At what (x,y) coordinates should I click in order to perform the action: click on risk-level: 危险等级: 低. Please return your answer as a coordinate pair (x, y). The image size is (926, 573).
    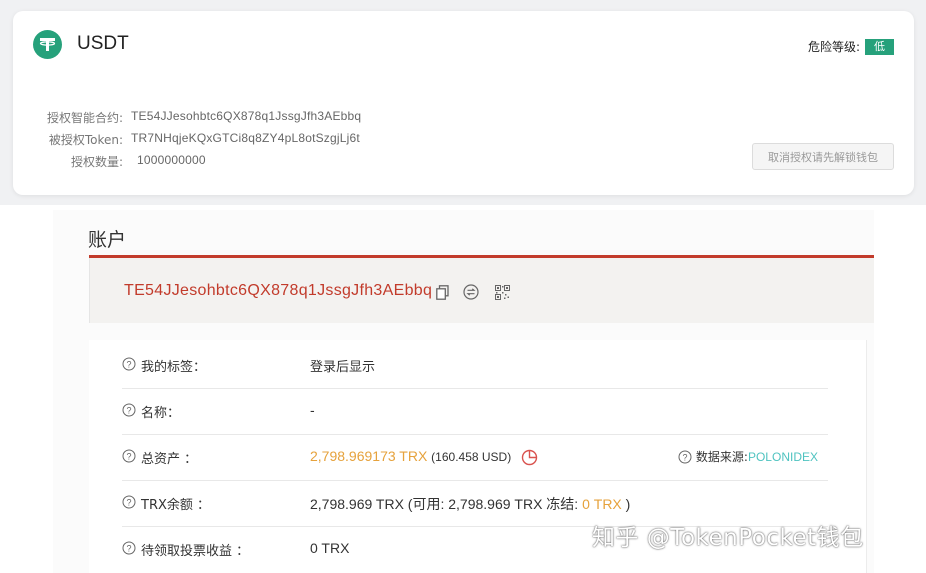
    Looking at the image, I should click on (851, 46).